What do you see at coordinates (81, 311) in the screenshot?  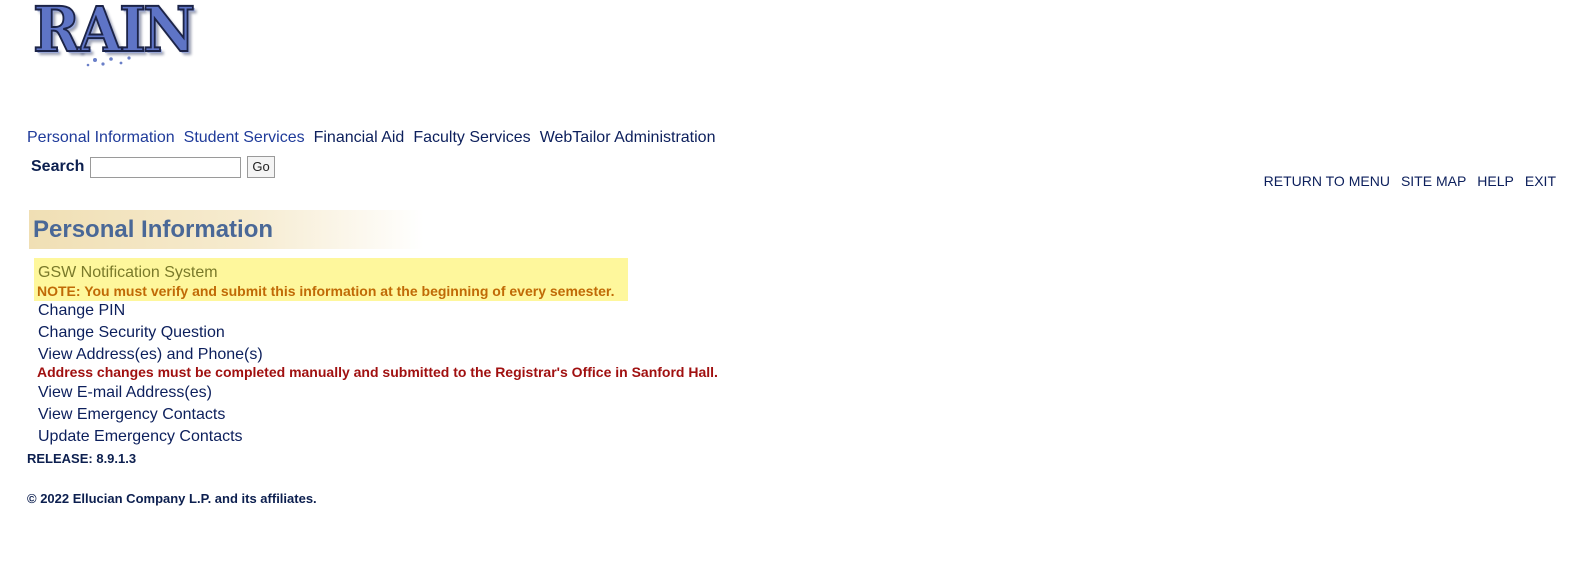 I see `change-pin-link: Change PIN` at bounding box center [81, 311].